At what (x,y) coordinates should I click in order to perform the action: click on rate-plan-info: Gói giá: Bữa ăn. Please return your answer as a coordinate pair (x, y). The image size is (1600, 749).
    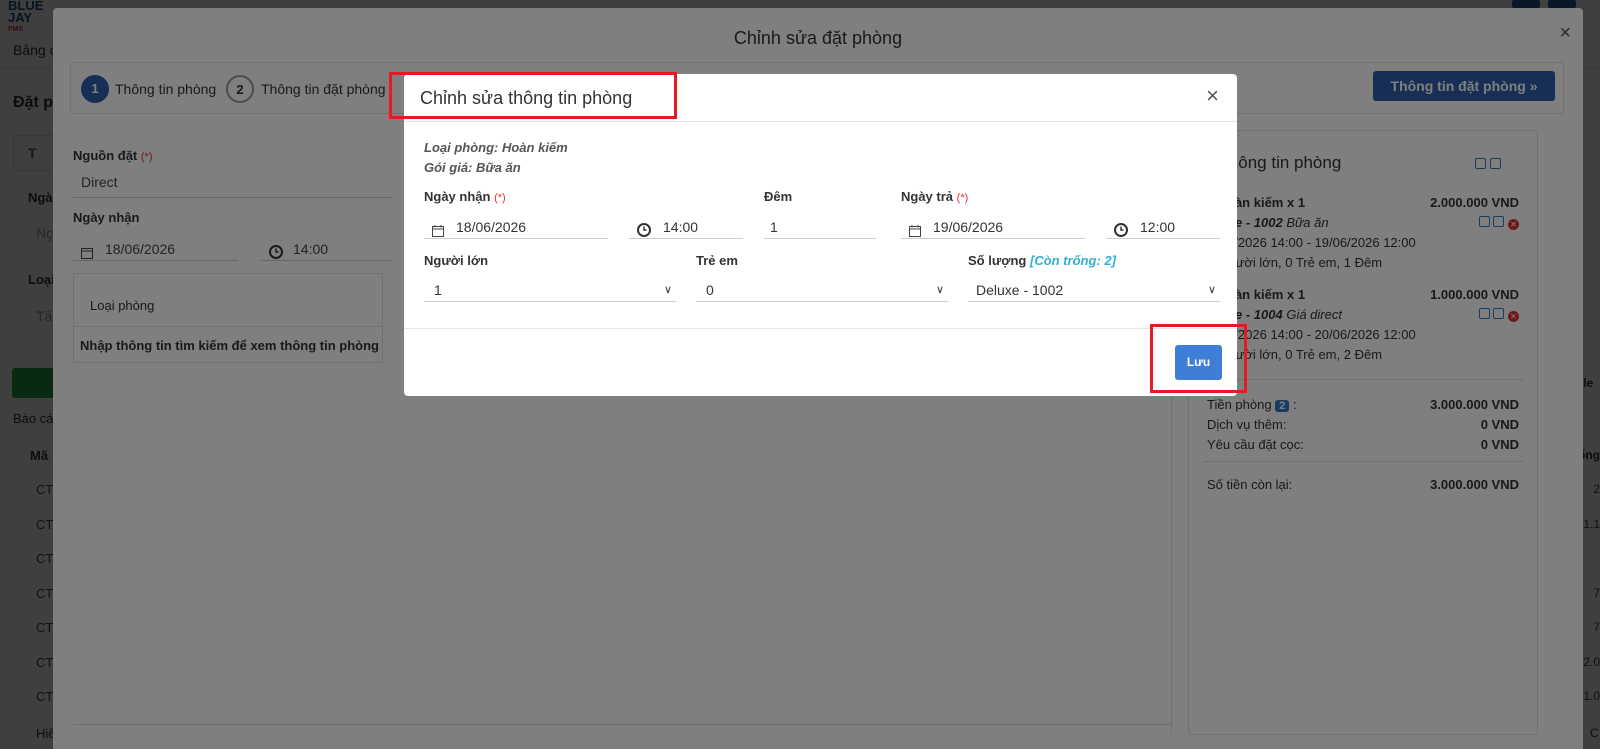
    Looking at the image, I should click on (472, 167).